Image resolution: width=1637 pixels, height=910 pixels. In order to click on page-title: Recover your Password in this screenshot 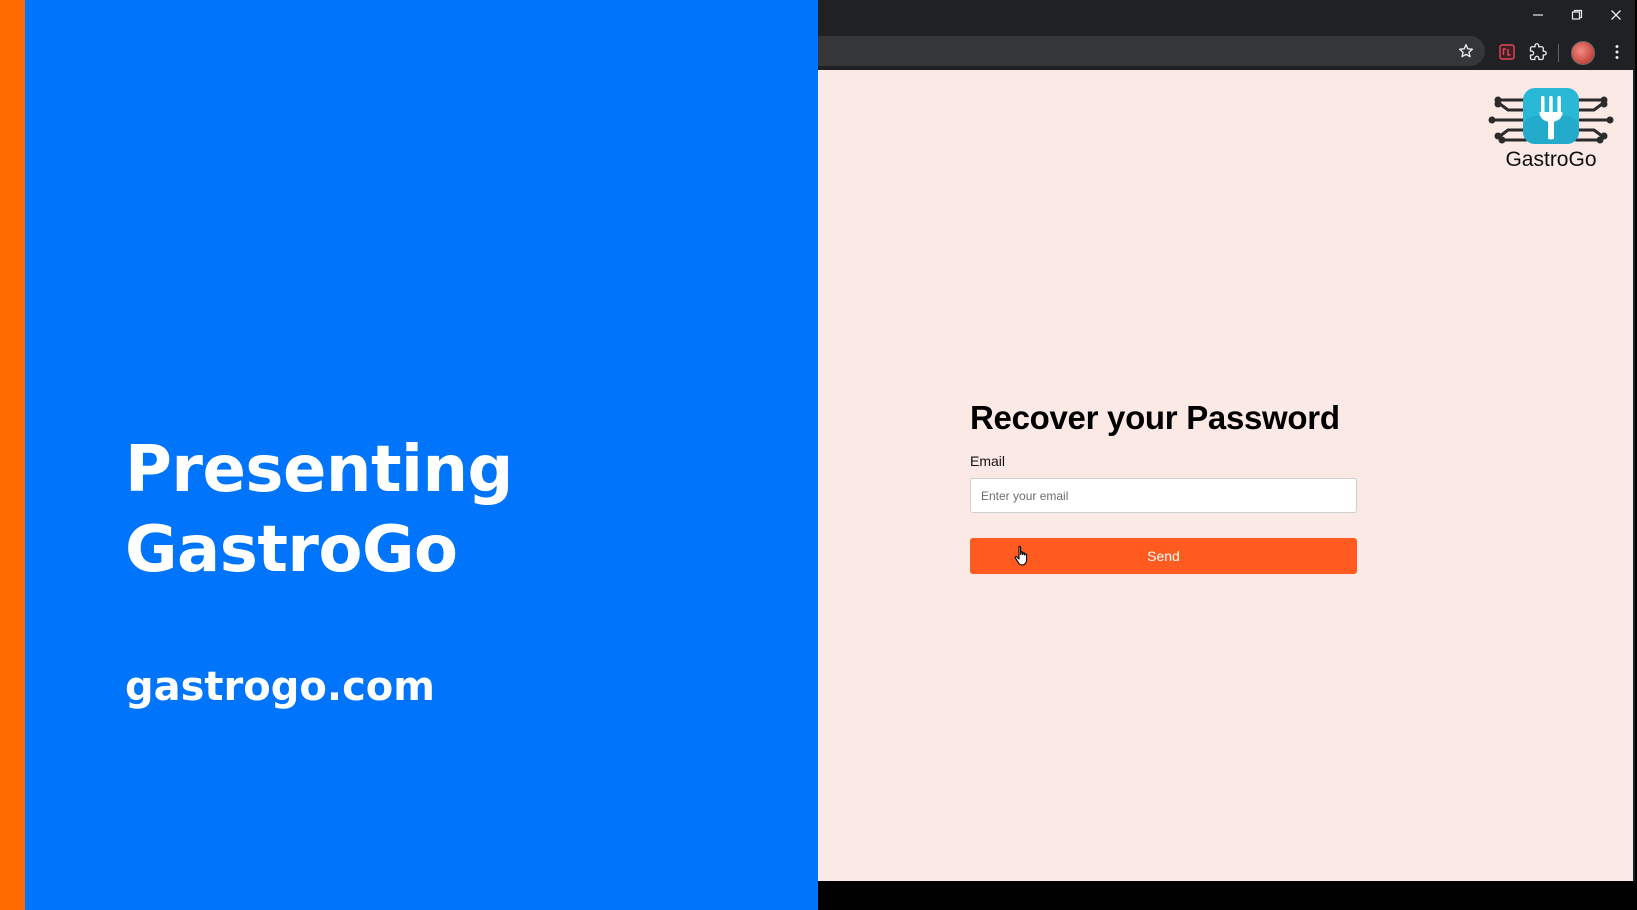, I will do `click(1155, 417)`.